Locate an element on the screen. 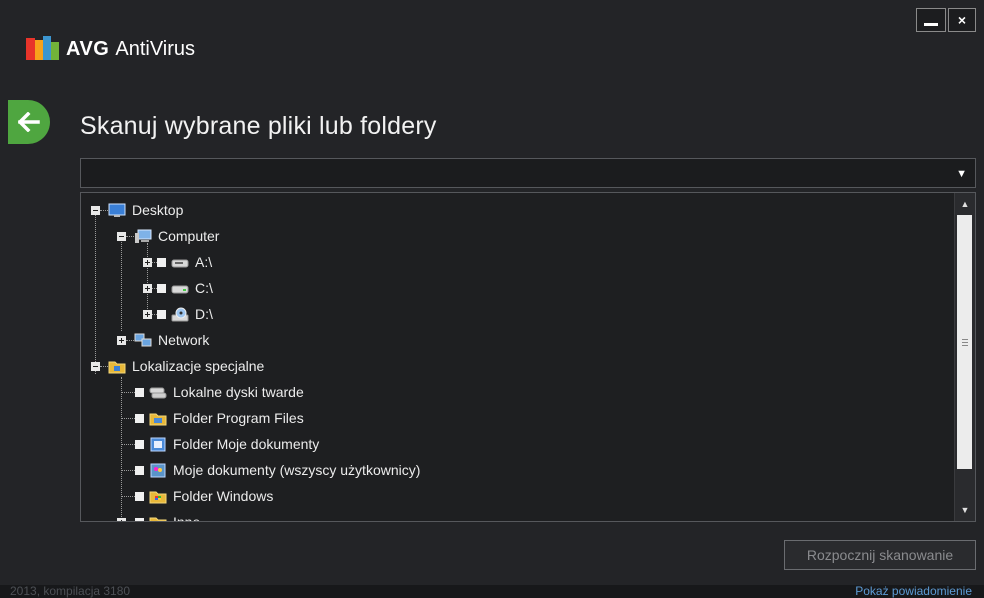  scroll-thumb is located at coordinates (964, 342).